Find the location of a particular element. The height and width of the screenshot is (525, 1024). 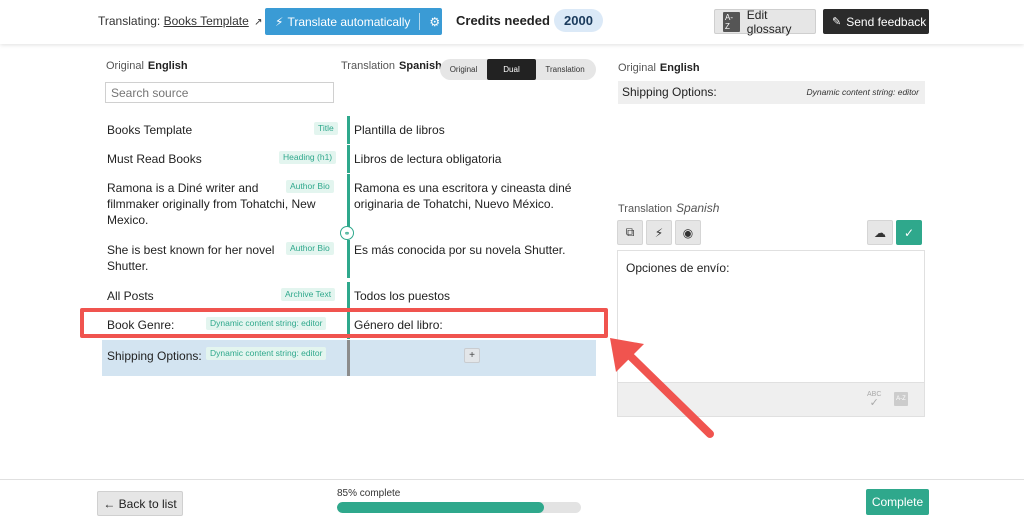

spellcheck-icon: ABC ✓ is located at coordinates (874, 400).